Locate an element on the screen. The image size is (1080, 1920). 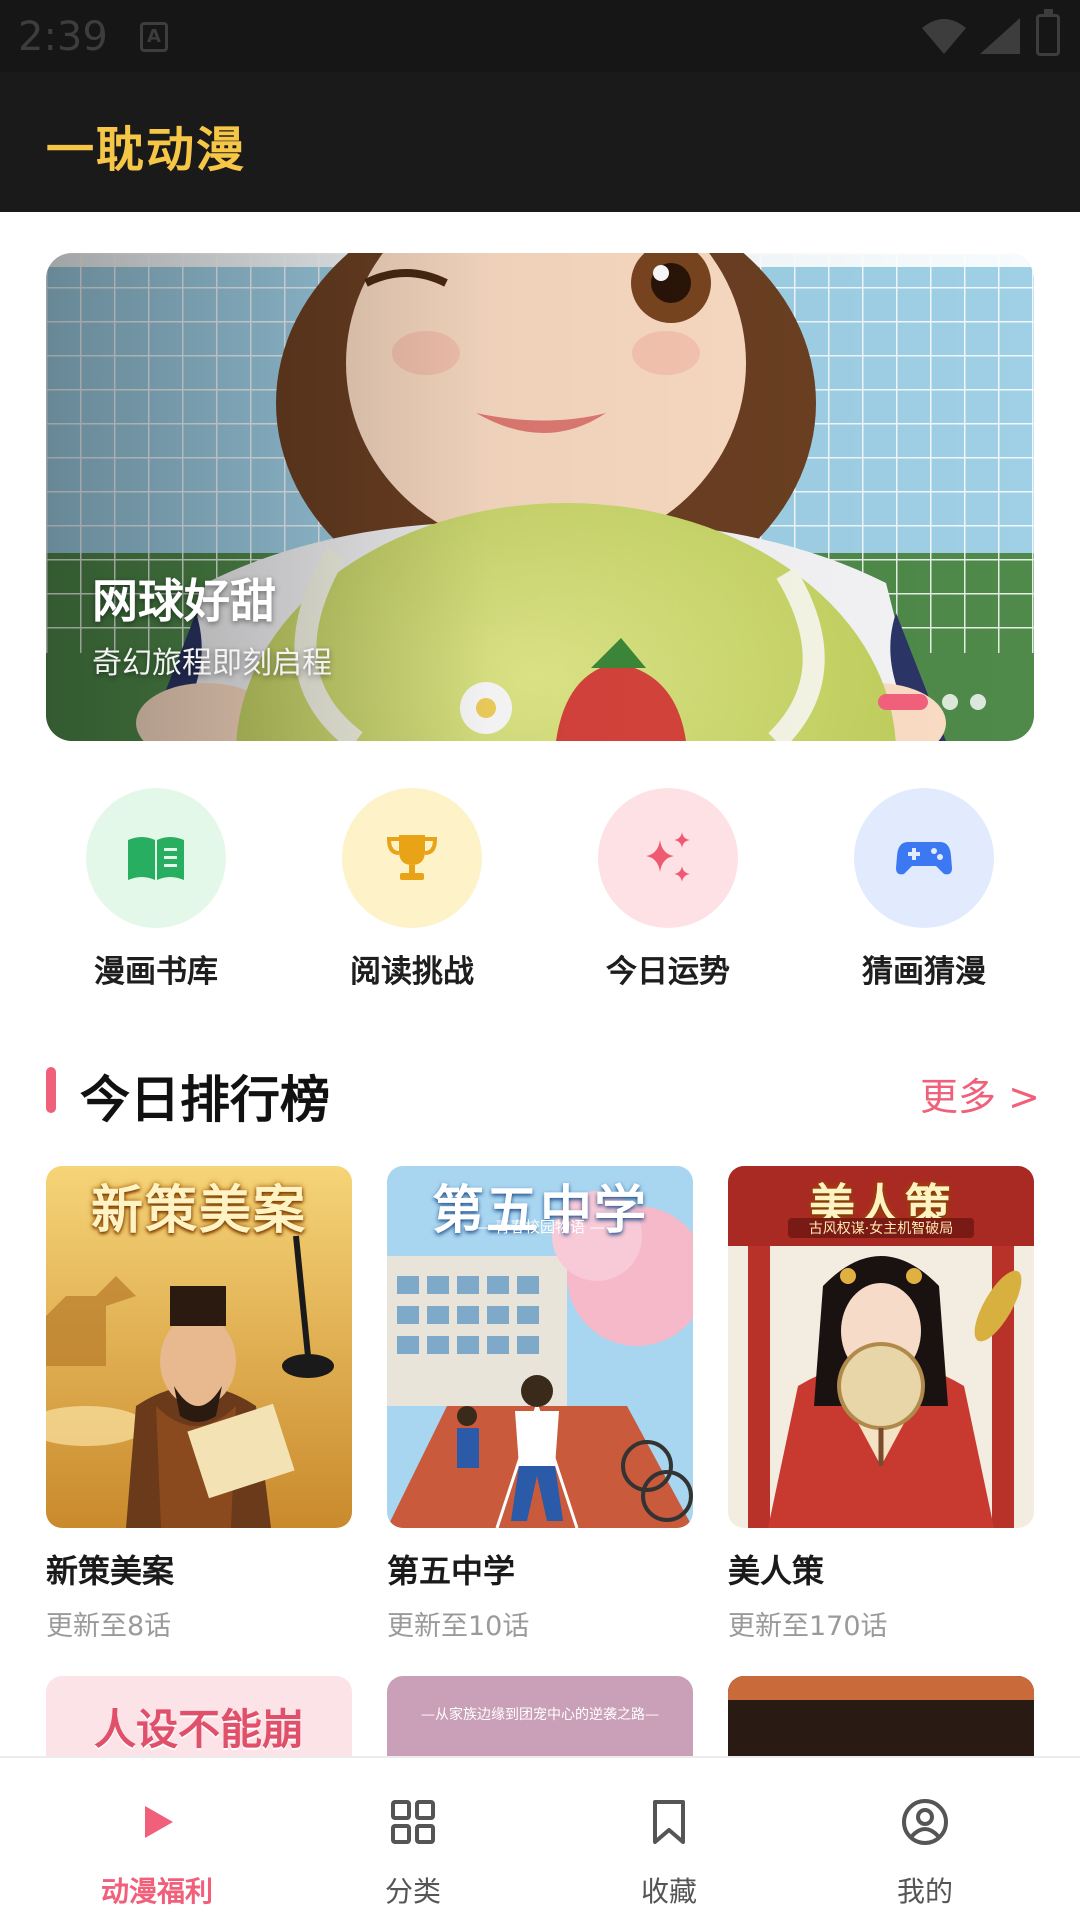
rank-card: 新策美案 新策美案 更新至8话 is located at coordinates (199, 1404).